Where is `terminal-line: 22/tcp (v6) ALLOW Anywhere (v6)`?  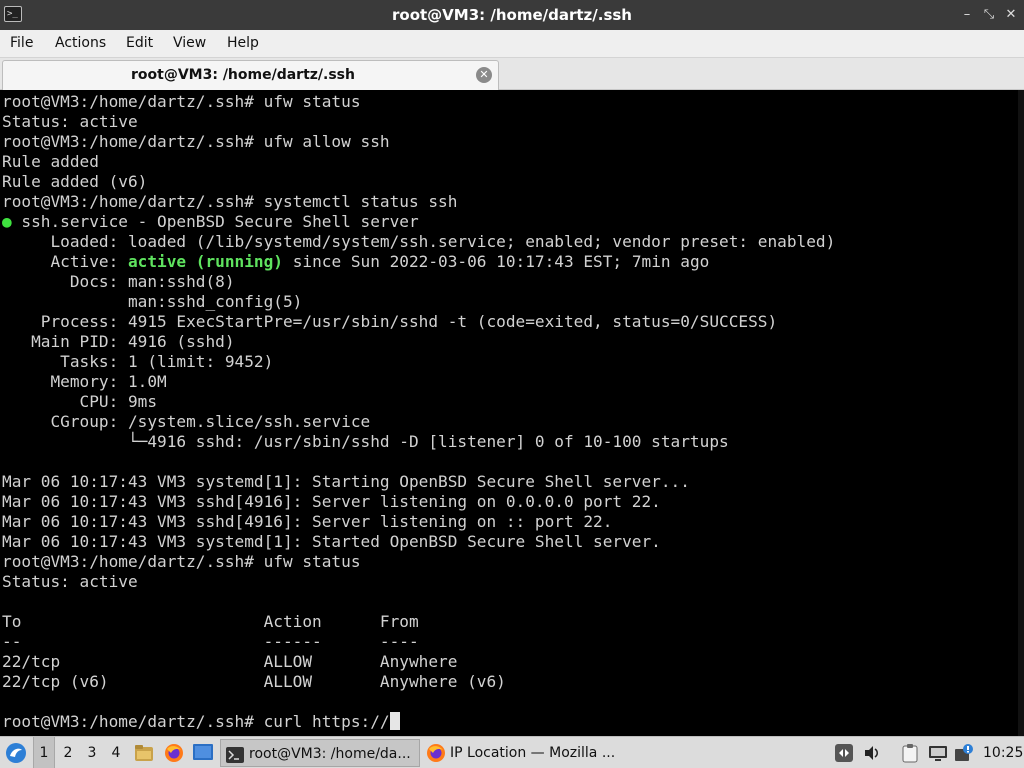 terminal-line: 22/tcp (v6) ALLOW Anywhere (v6) is located at coordinates (254, 681).